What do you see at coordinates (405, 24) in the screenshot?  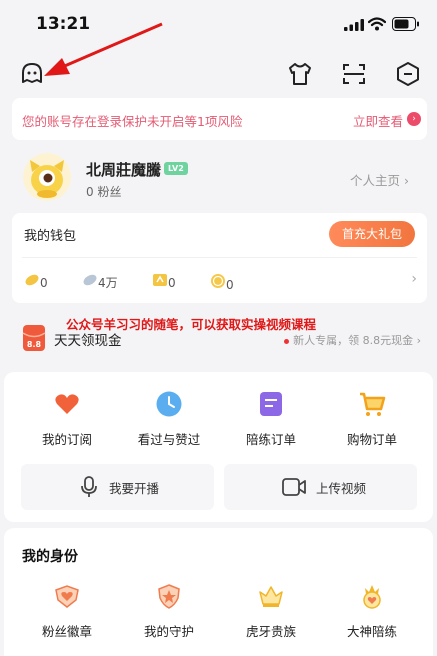 I see `battery-icon` at bounding box center [405, 24].